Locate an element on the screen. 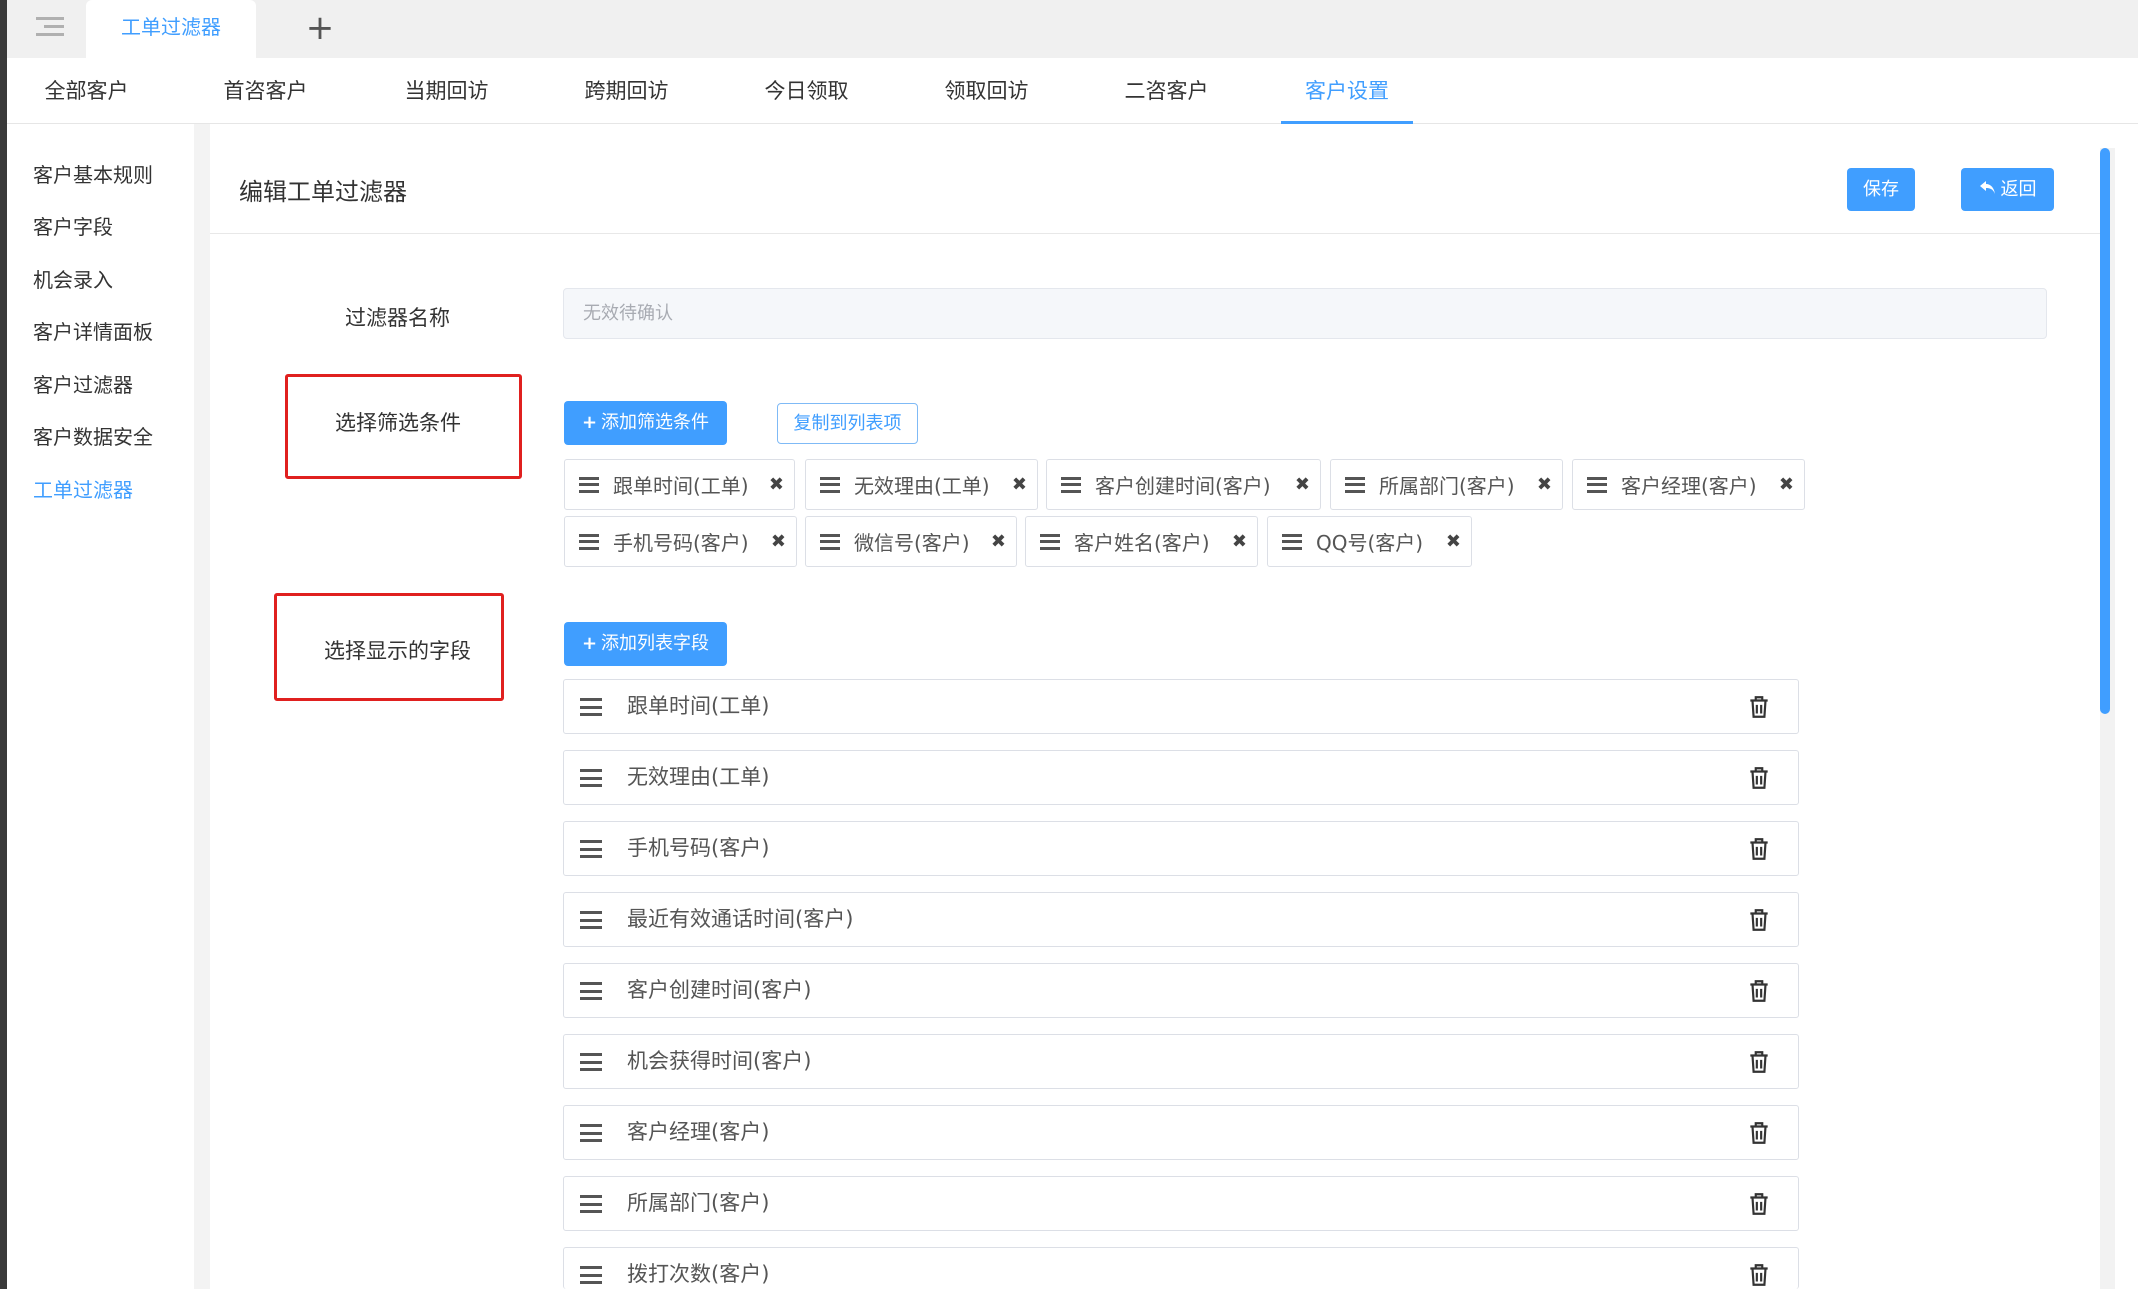 The width and height of the screenshot is (2138, 1301). add-filter-label: 添加筛选条件 is located at coordinates (655, 422).